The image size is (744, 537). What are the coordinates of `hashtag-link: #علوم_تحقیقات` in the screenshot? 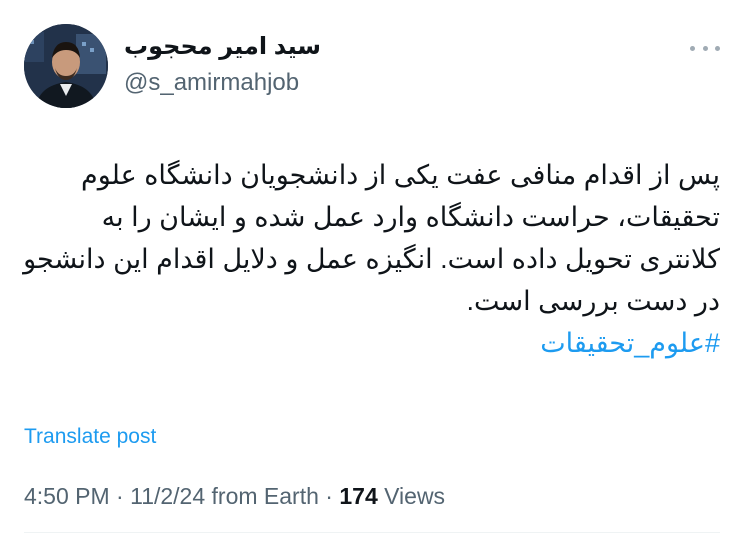 It's located at (370, 343).